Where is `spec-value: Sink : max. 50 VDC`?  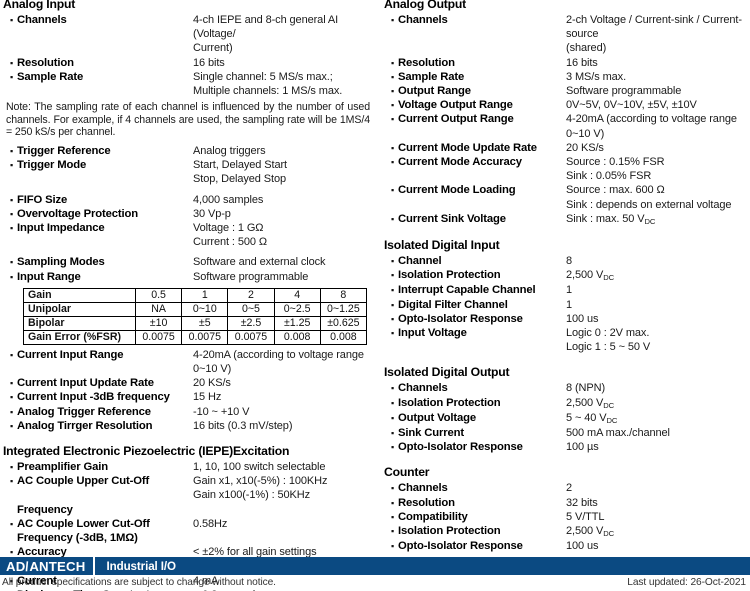 spec-value: Sink : max. 50 VDC is located at coordinates (658, 219).